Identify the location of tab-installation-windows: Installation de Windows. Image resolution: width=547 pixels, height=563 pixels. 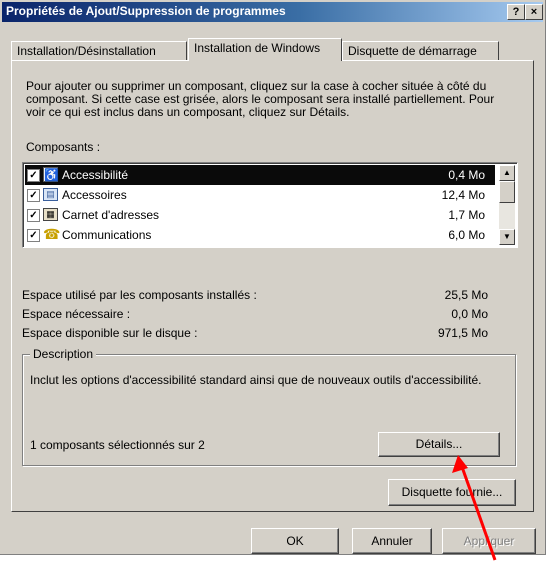
(265, 49).